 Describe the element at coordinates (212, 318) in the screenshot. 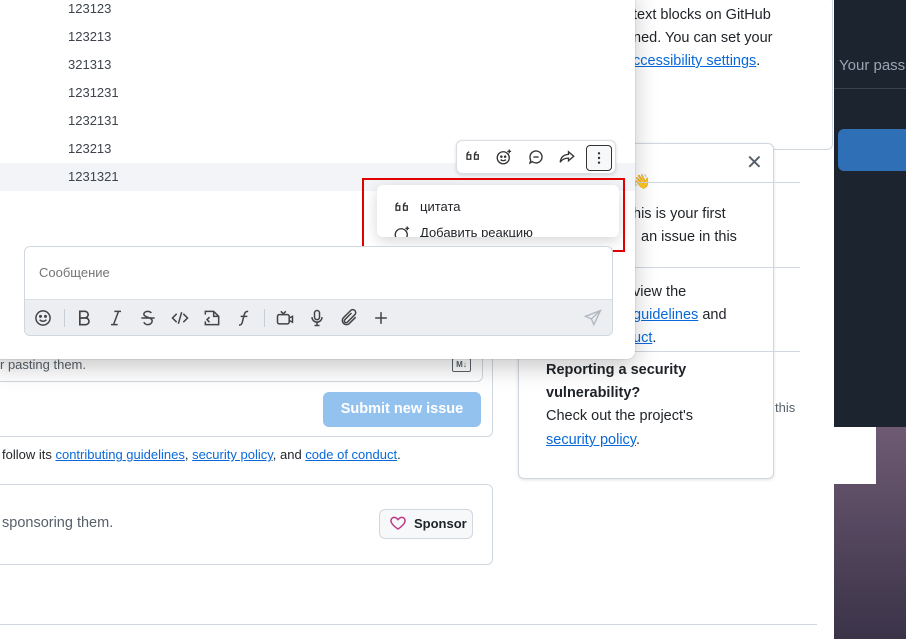

I see `code-block-icon` at that location.